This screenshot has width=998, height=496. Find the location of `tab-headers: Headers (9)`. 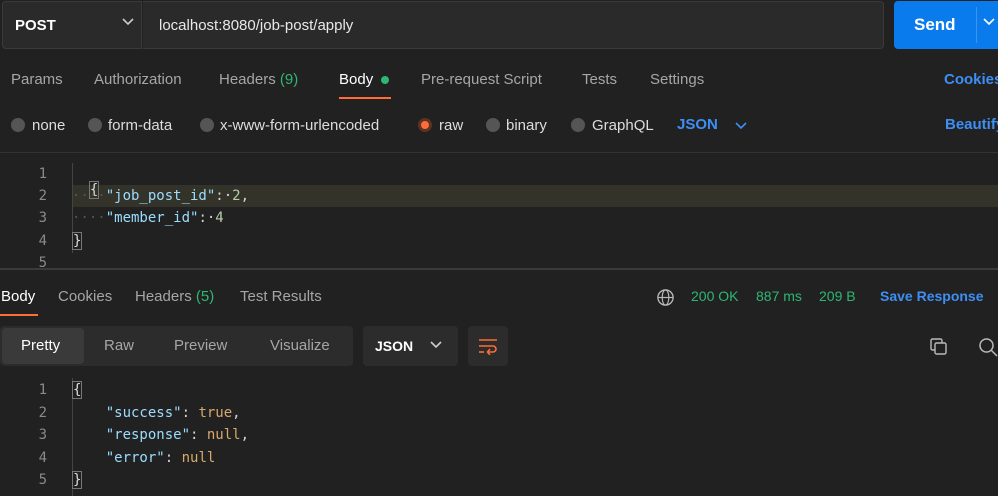

tab-headers: Headers (9) is located at coordinates (258, 79).